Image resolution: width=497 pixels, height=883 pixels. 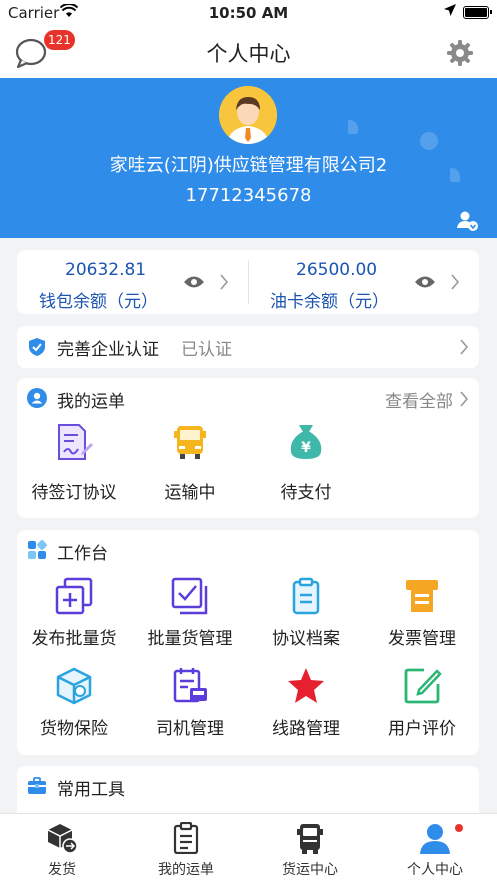 I want to click on section-title: 常用工具, so click(x=91, y=790).